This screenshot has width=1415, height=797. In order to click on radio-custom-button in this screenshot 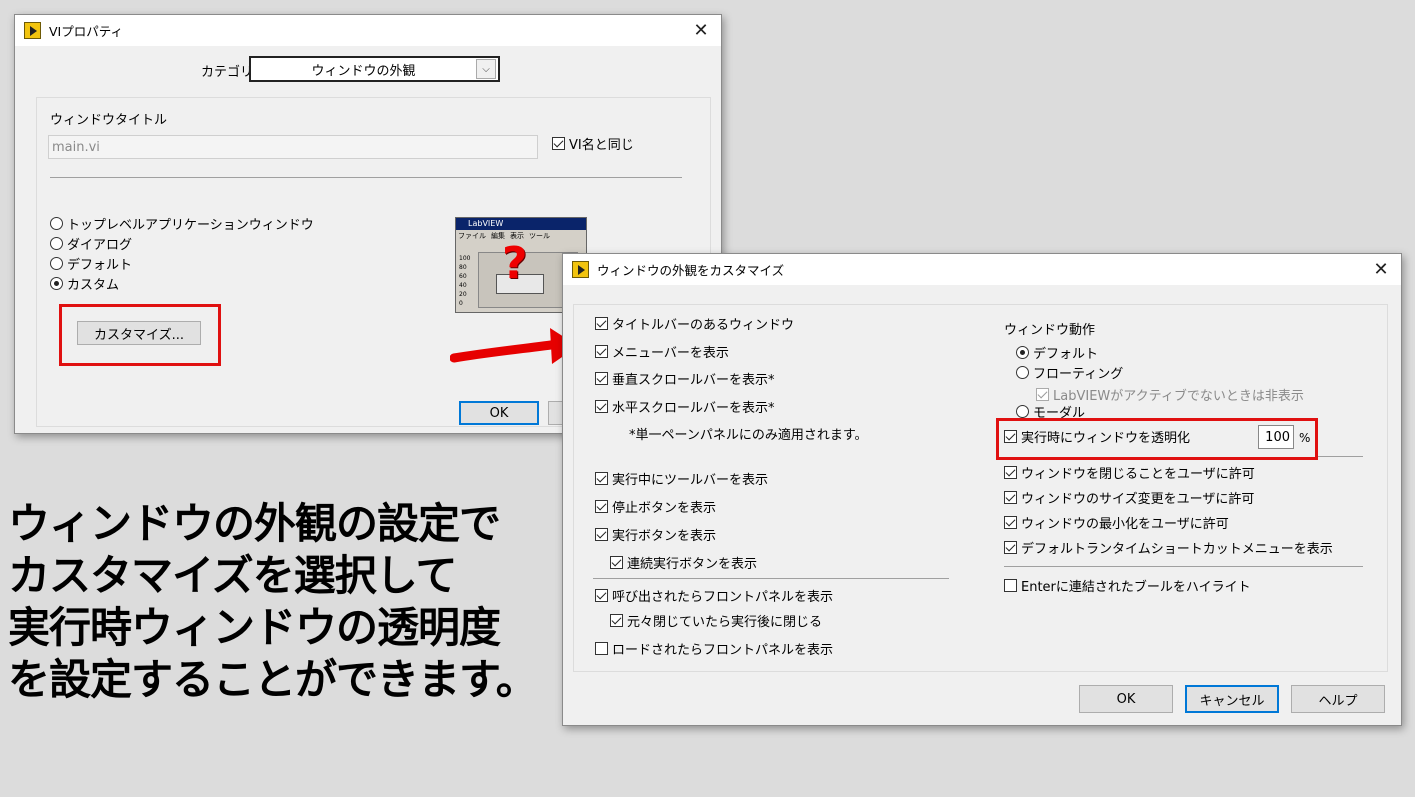, I will do `click(56, 283)`.